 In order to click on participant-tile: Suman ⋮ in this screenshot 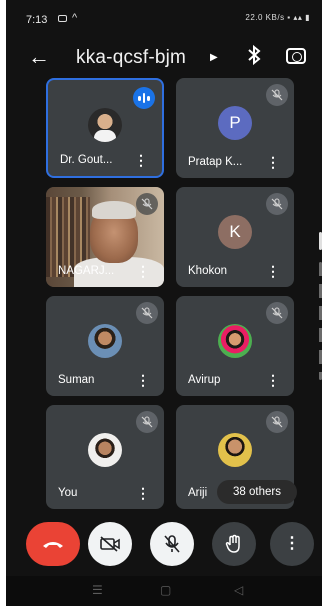, I will do `click(105, 346)`.